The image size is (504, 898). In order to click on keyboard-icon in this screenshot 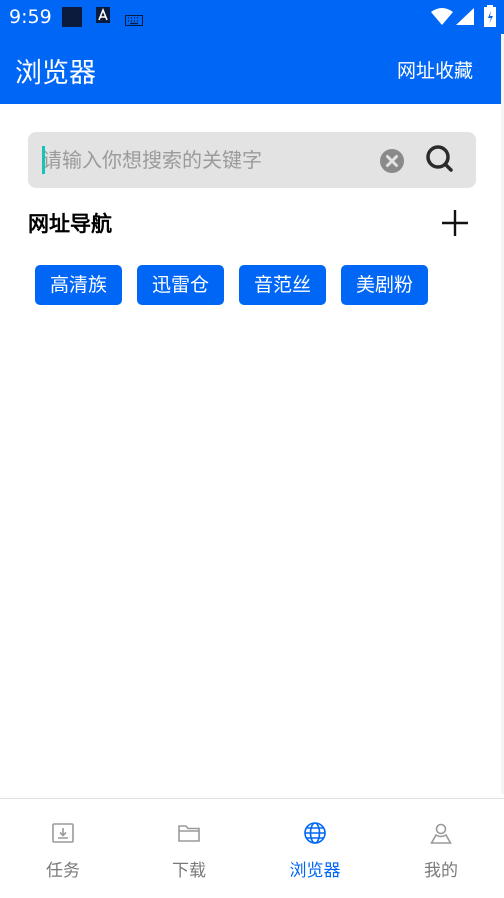, I will do `click(134, 20)`.